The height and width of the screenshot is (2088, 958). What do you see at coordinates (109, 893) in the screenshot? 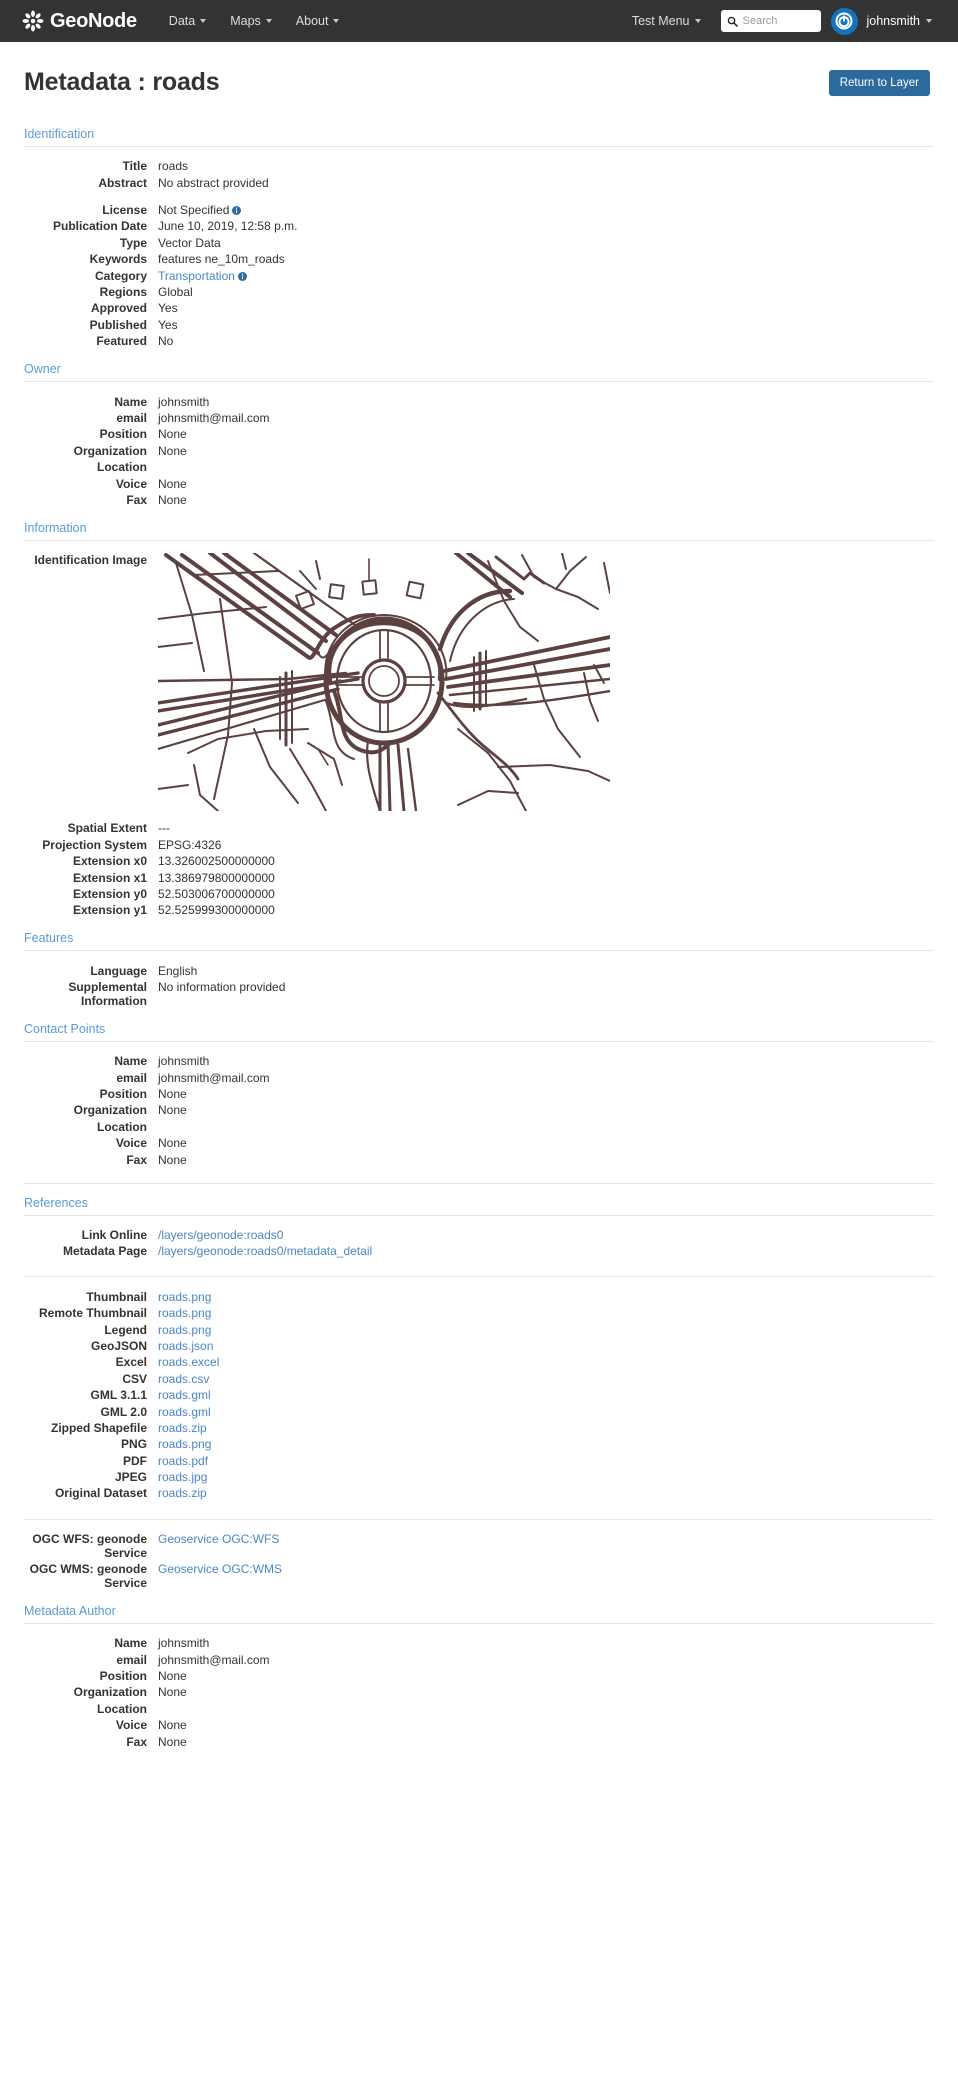
I see `field-label: Extension y0` at bounding box center [109, 893].